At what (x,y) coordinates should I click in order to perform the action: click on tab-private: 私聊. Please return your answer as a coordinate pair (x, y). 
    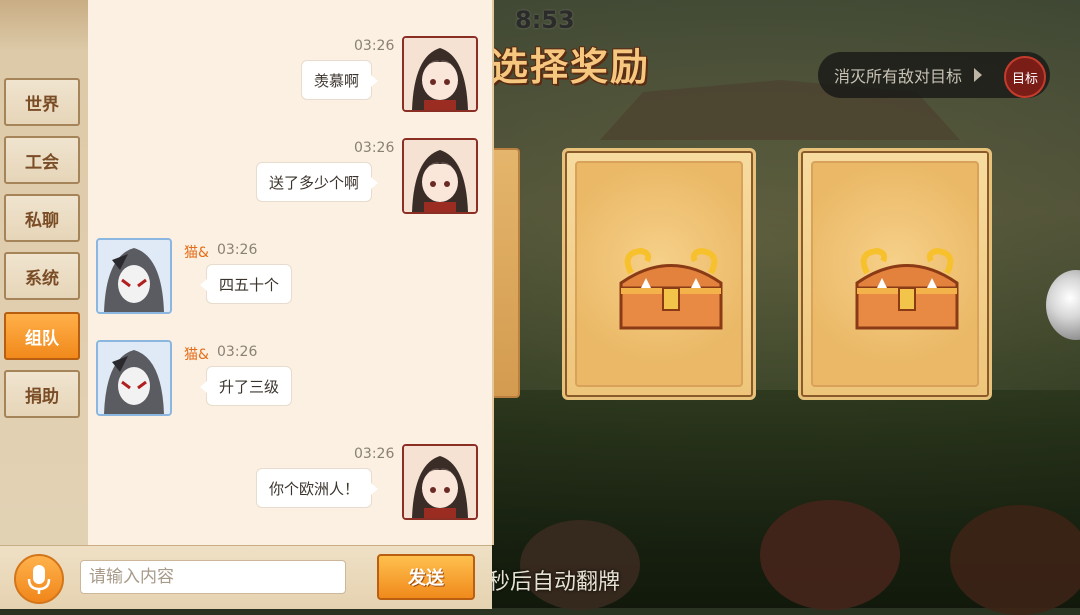
    Looking at the image, I should click on (42, 218).